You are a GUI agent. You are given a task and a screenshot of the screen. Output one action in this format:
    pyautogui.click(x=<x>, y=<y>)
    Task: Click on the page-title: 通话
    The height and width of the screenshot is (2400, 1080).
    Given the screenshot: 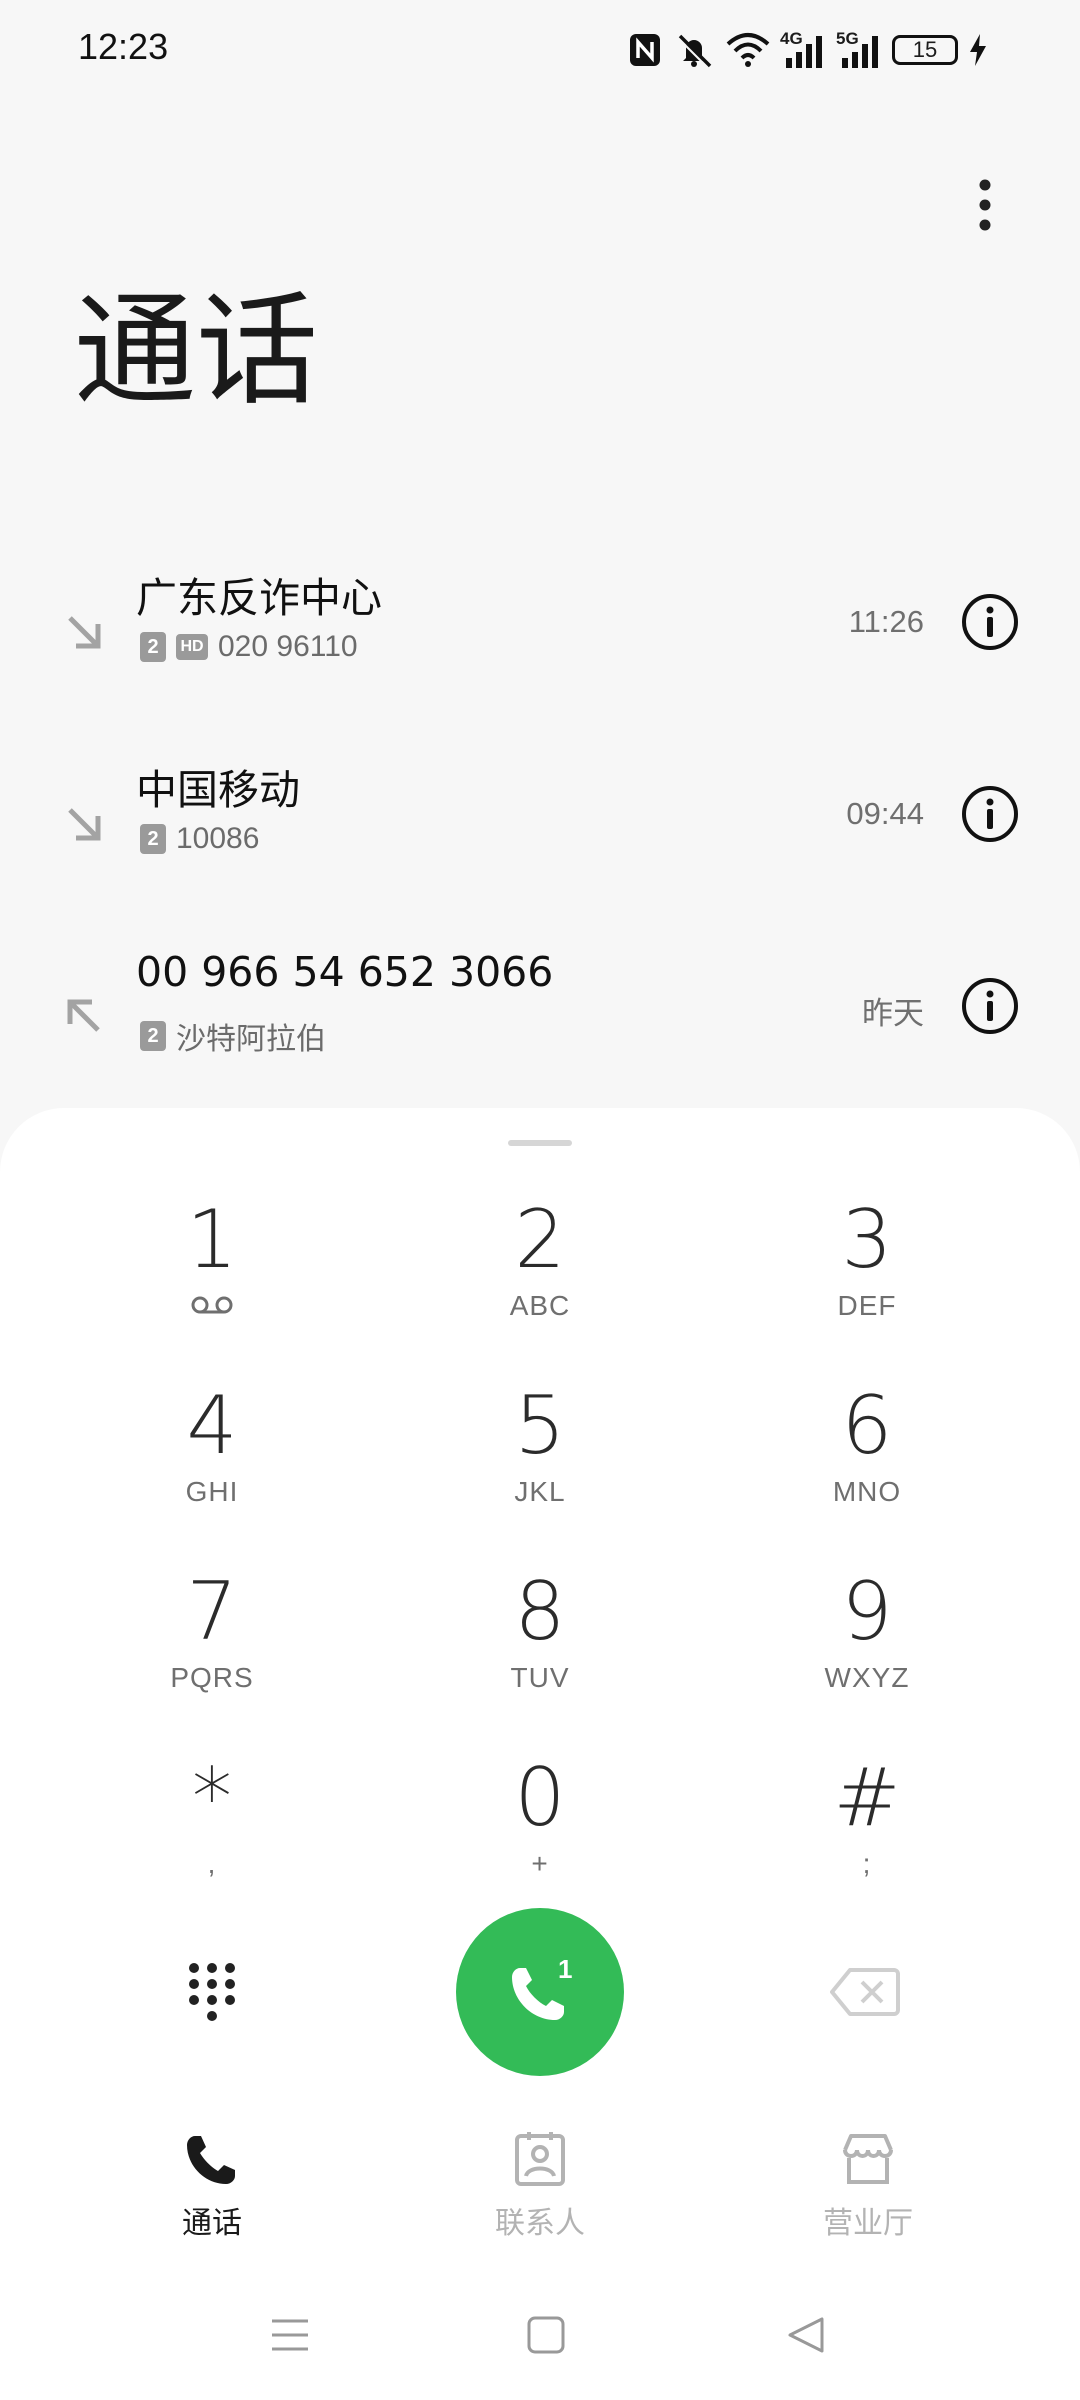 What is the action you would take?
    pyautogui.click(x=196, y=351)
    